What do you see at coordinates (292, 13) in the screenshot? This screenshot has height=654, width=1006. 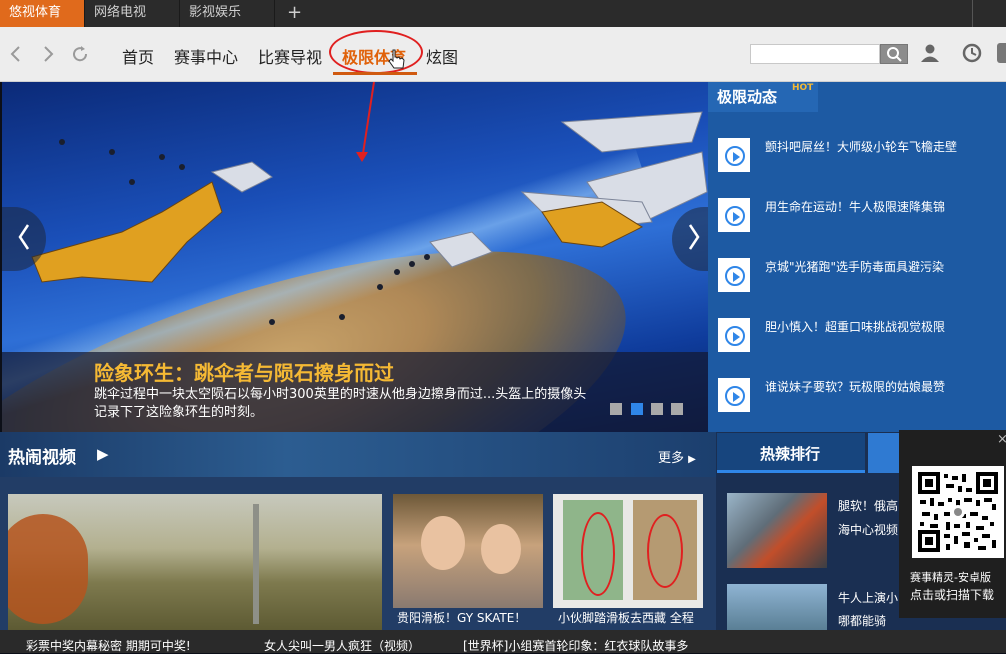 I see `new-tab-button: +` at bounding box center [292, 13].